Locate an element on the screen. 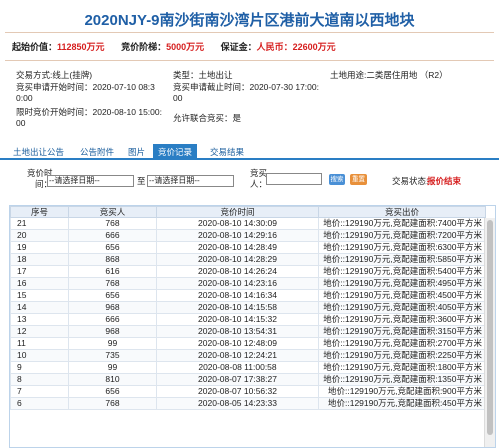 This screenshot has width=499, height=448. row-index: 12 is located at coordinates (39, 331).